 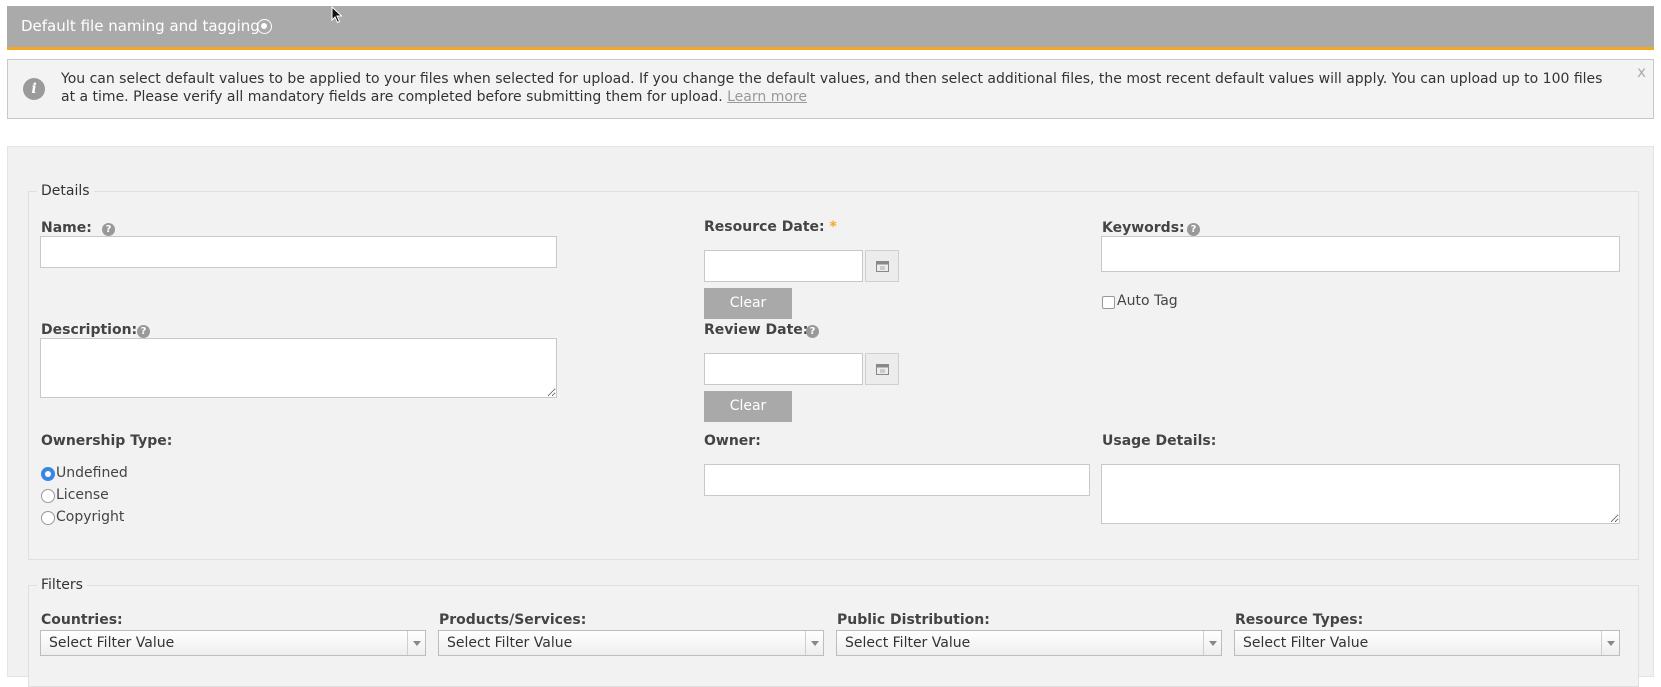 What do you see at coordinates (510, 643) in the screenshot?
I see `products-select-value: Select Filter Value` at bounding box center [510, 643].